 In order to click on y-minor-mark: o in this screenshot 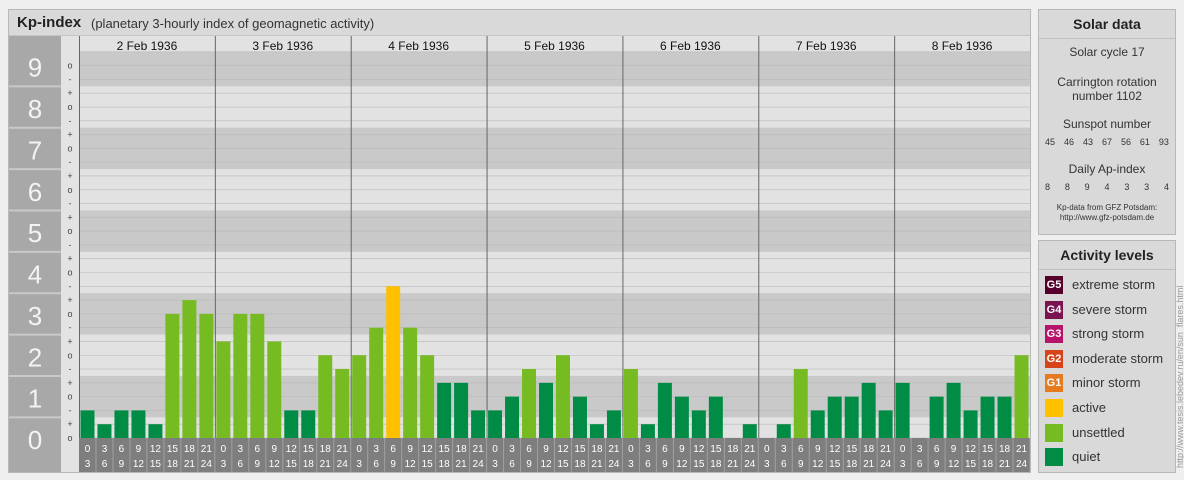, I will do `click(69, 355)`.